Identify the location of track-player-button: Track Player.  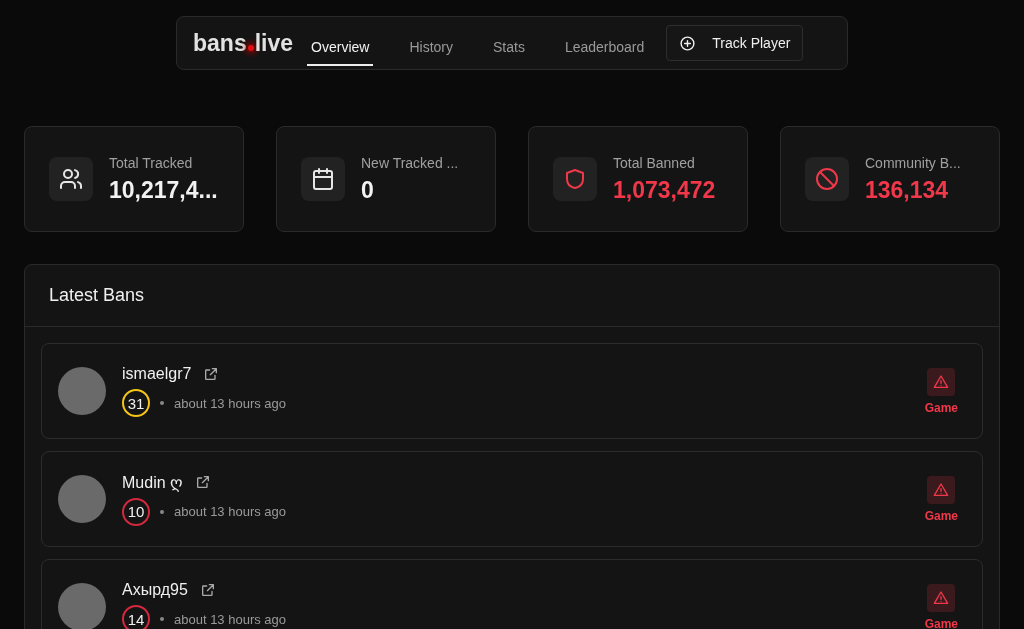
(735, 43).